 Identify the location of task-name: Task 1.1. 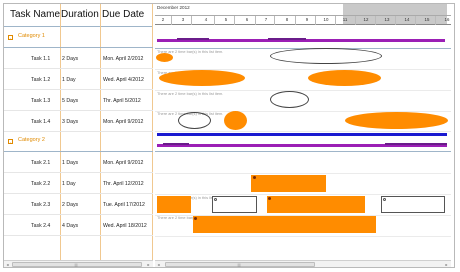
(41, 59).